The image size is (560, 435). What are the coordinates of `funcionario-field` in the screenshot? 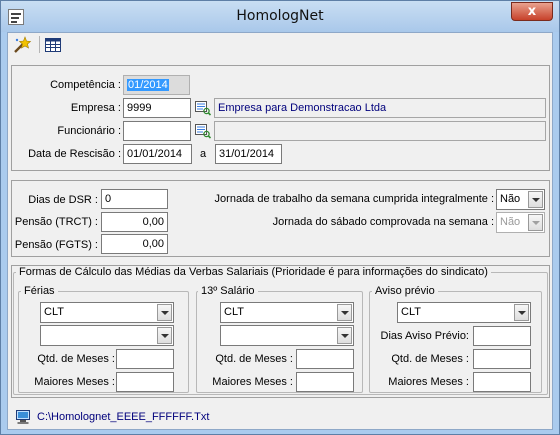 It's located at (157, 131).